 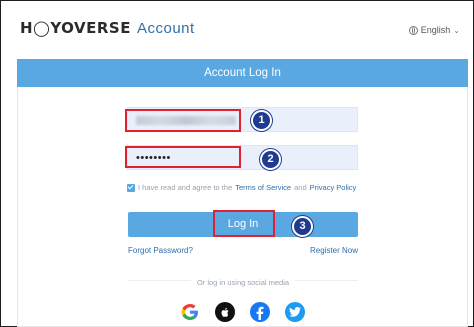 What do you see at coordinates (165, 28) in the screenshot?
I see `account-text: Account` at bounding box center [165, 28].